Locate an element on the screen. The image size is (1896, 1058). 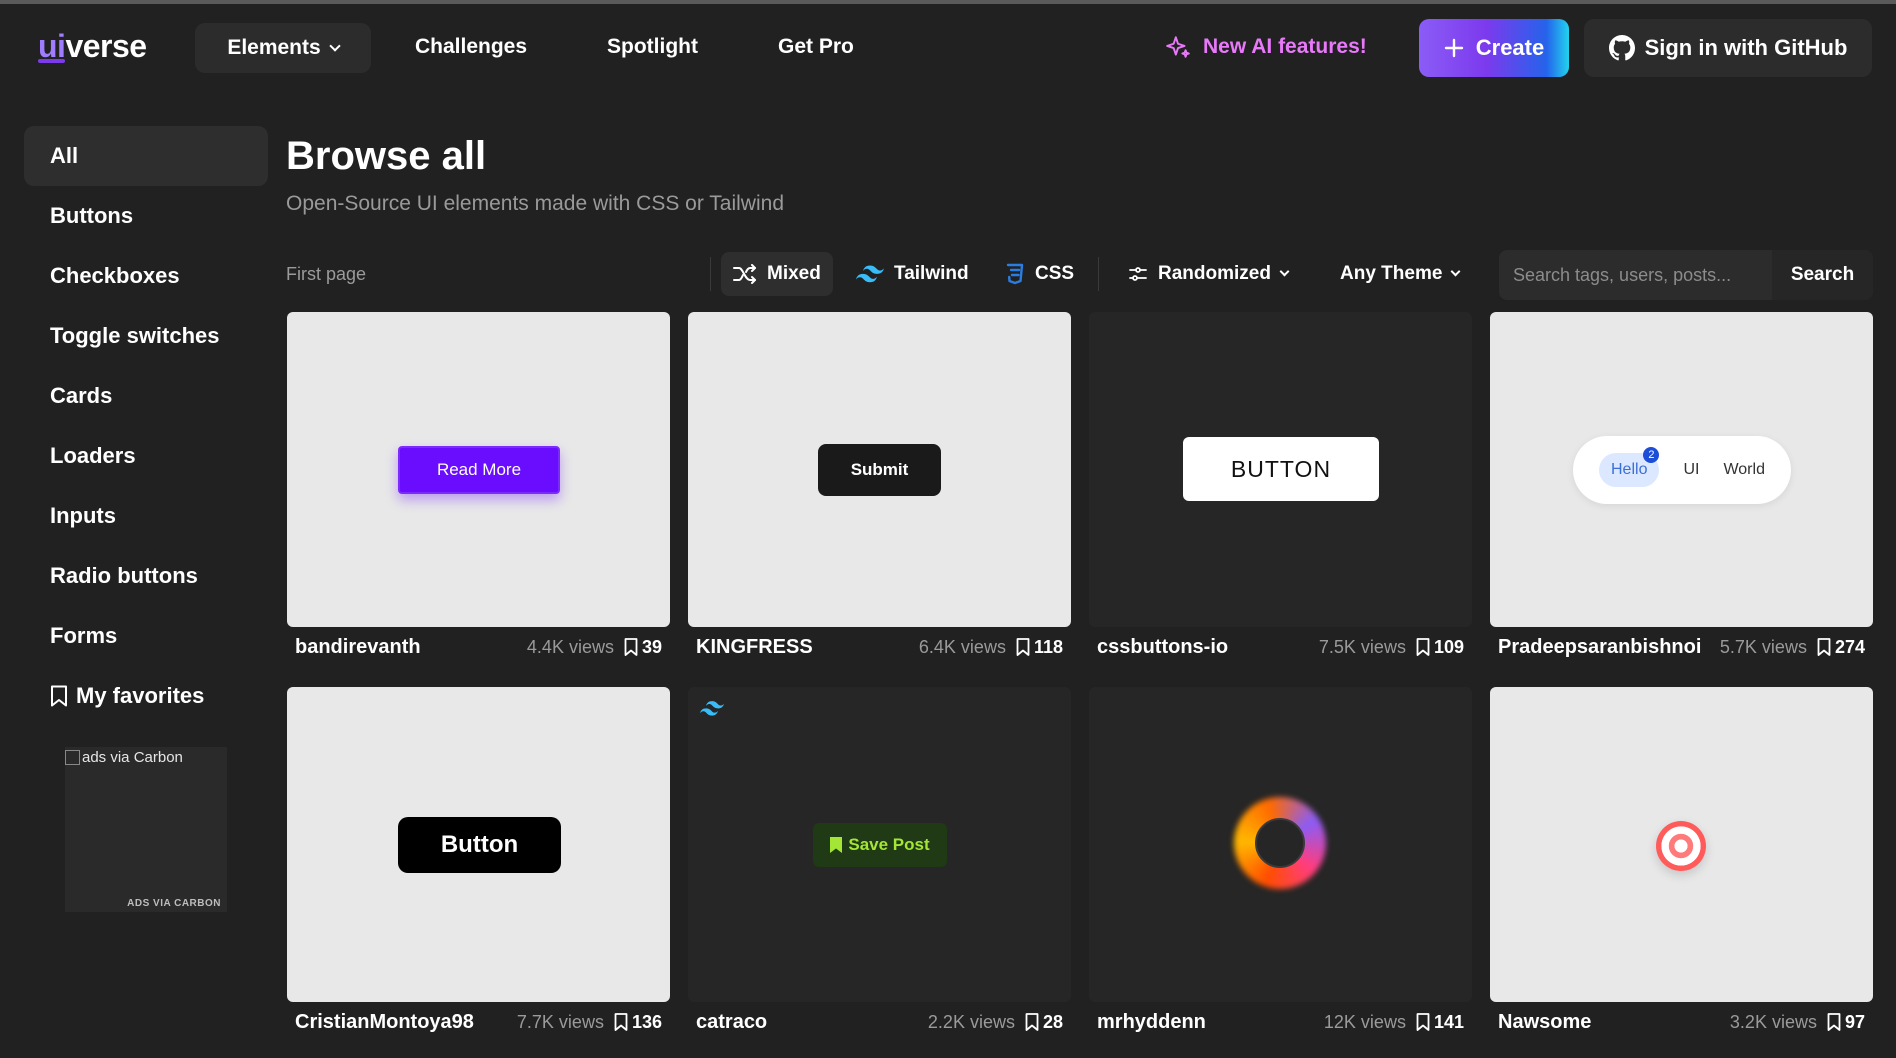
ad-attribution: ADS VIA CARBON is located at coordinates (174, 903).